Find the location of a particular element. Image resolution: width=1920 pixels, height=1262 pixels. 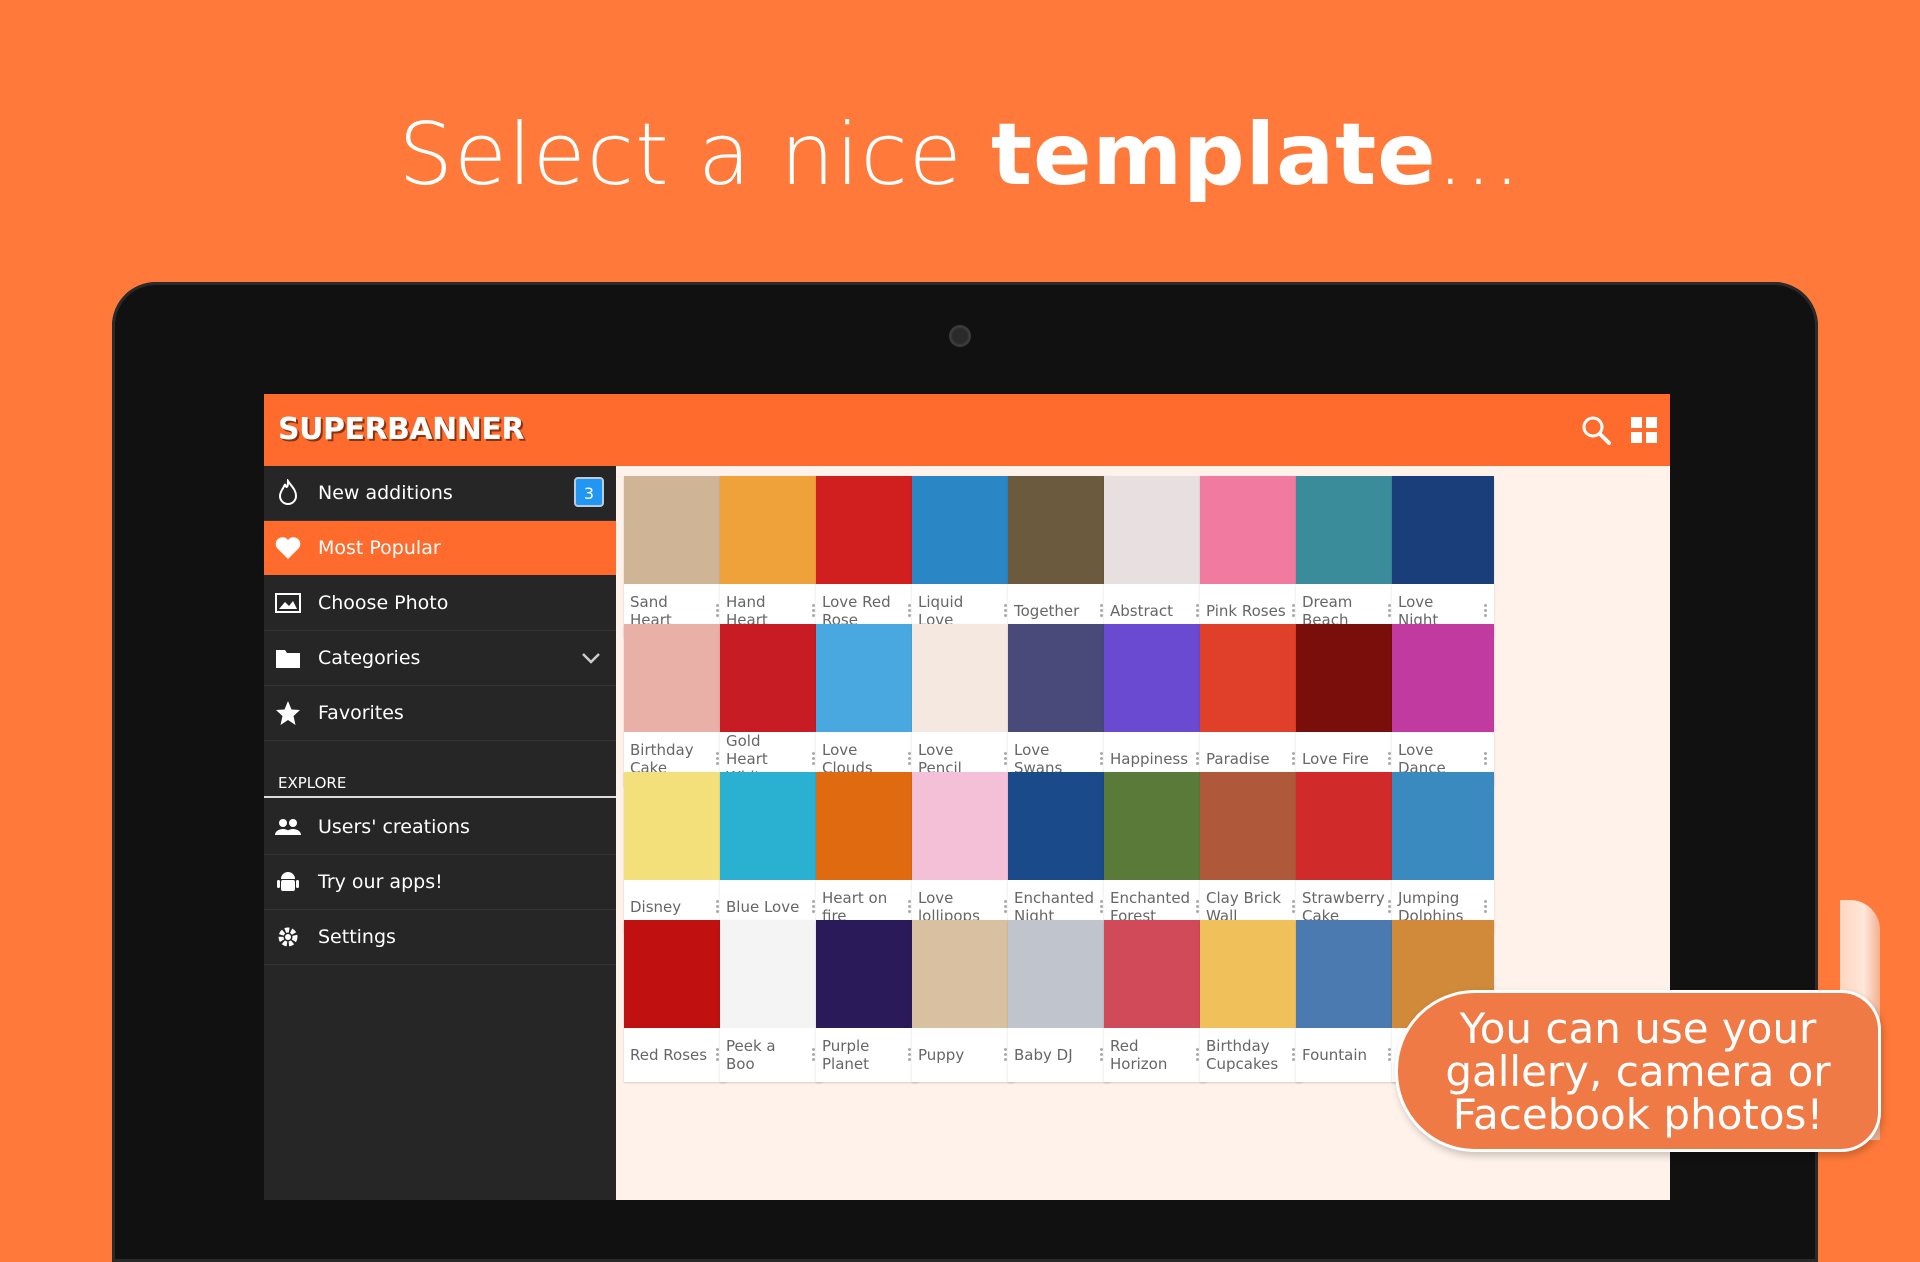

template-tile: Birthday Cake is located at coordinates (675, 705).